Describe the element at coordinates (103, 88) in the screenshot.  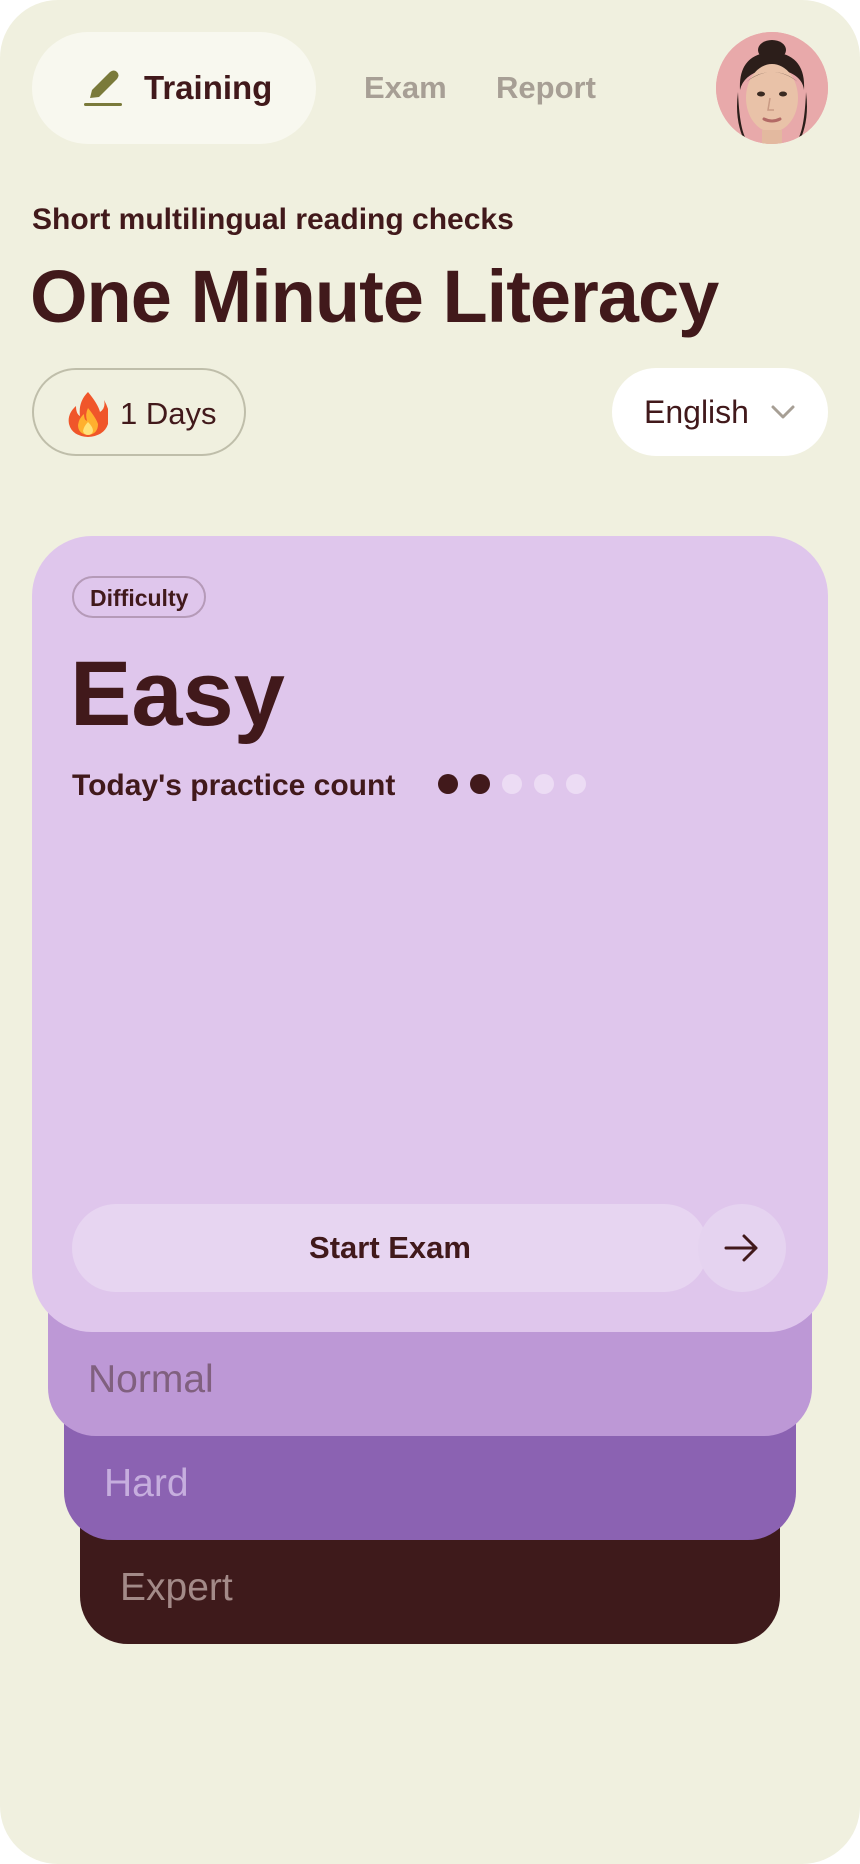
I see `pen-icon` at that location.